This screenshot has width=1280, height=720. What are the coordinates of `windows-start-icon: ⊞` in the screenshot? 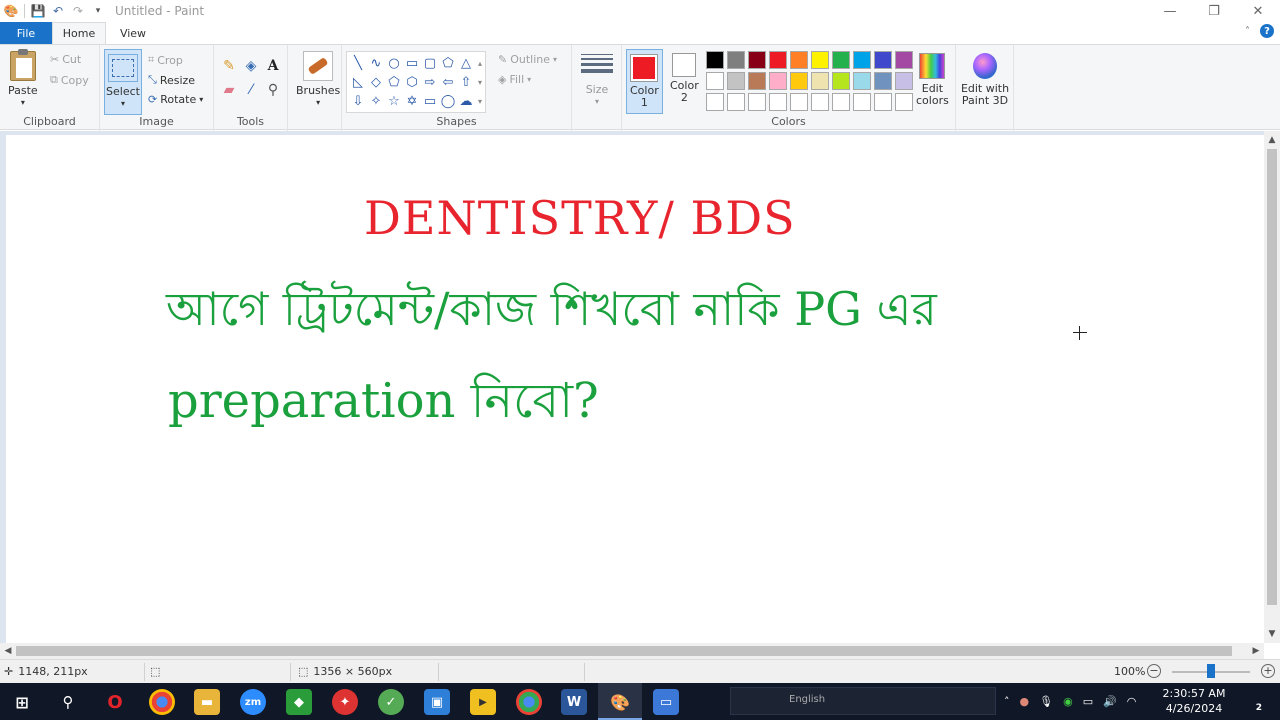 It's located at (22, 702).